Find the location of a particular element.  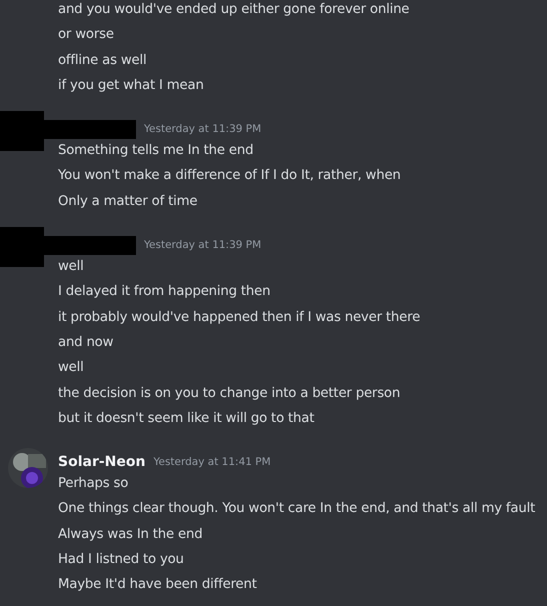

message-text: Perhaps so is located at coordinates (93, 484).